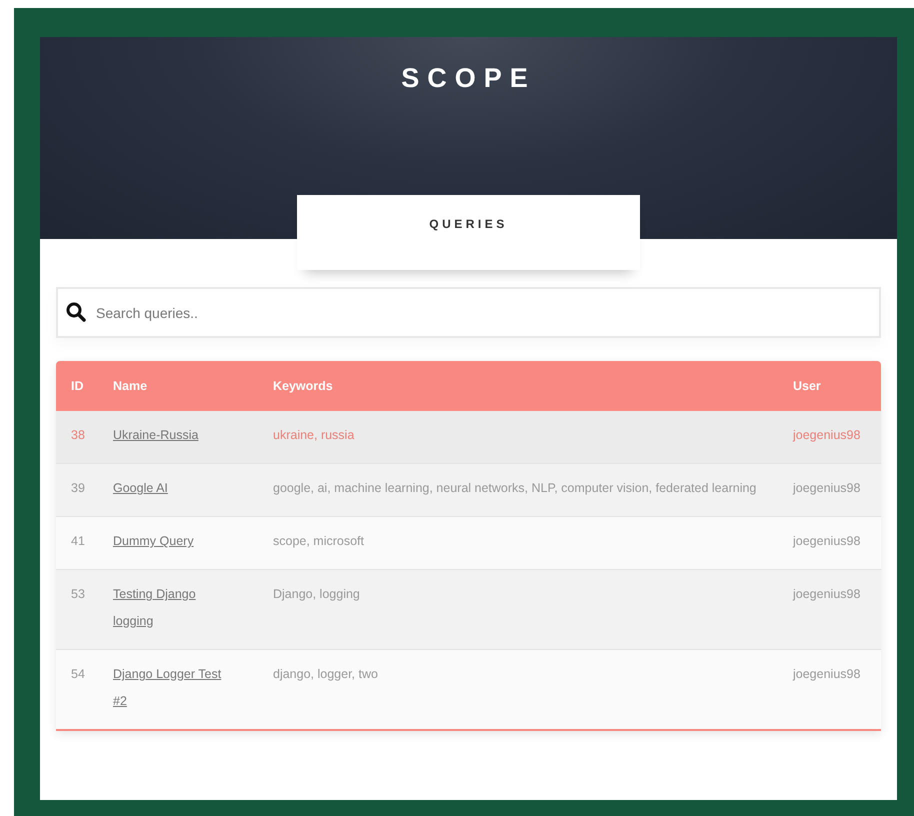  I want to click on column-header: User, so click(807, 386).